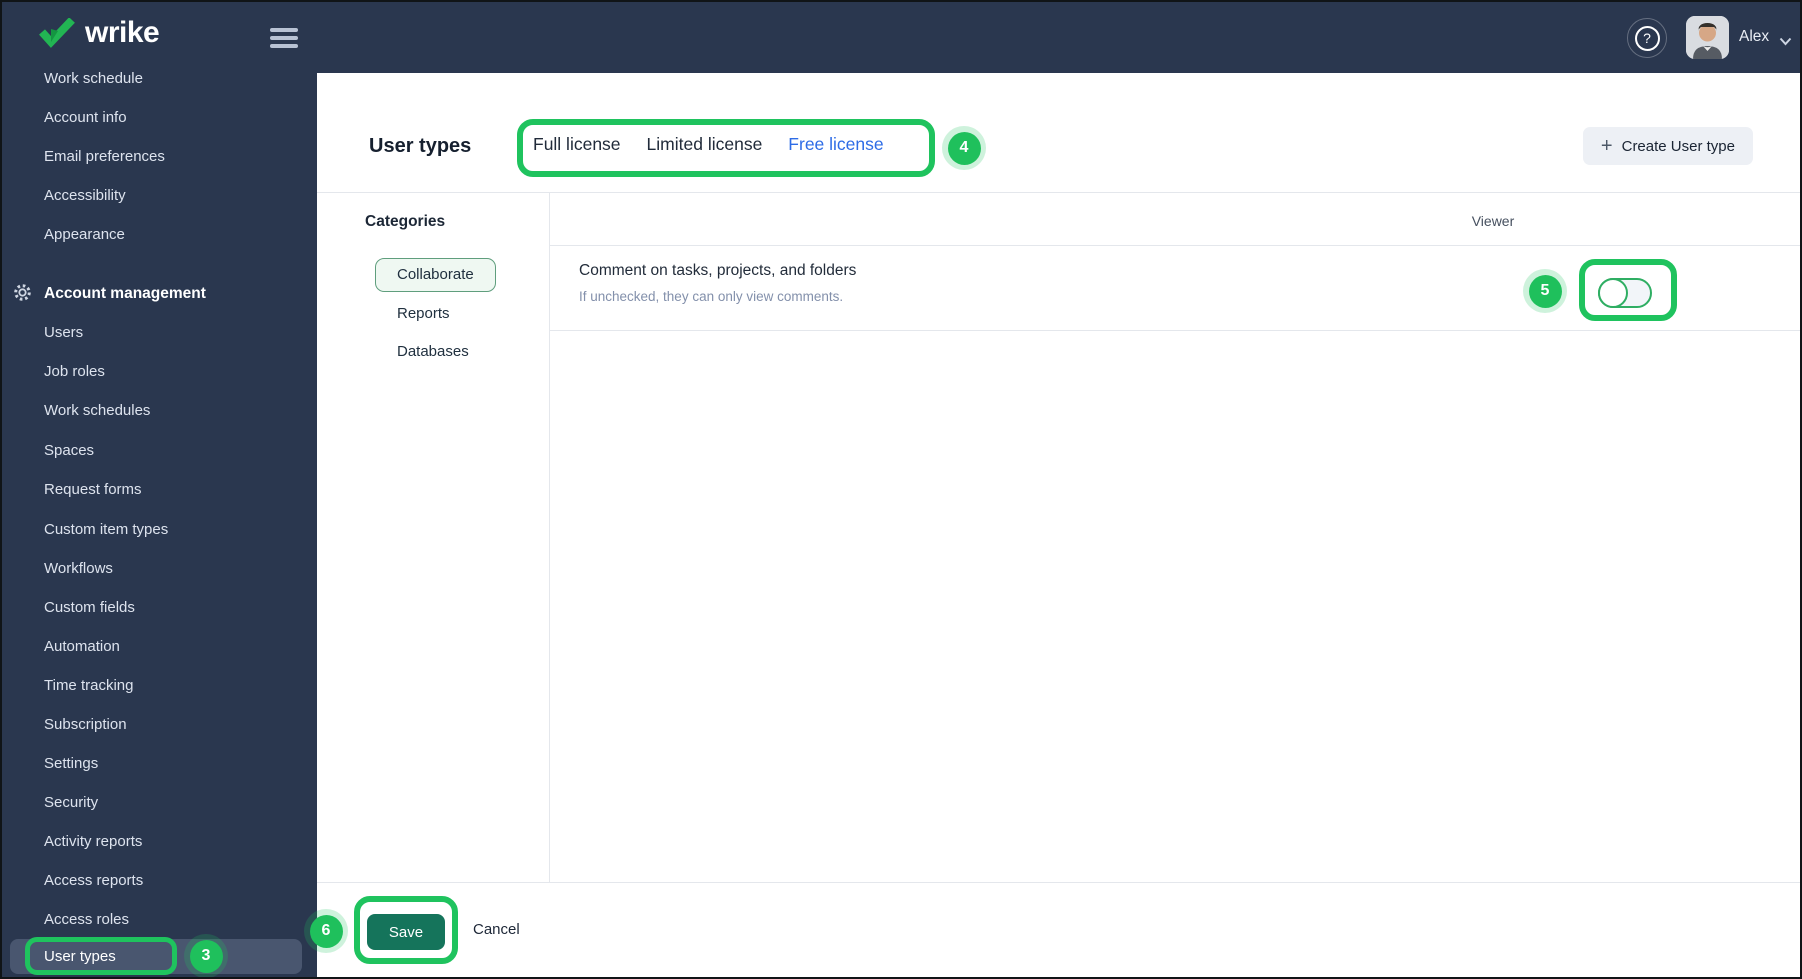  What do you see at coordinates (74, 372) in the screenshot?
I see `sidebar-item-job-roles: Job roles` at bounding box center [74, 372].